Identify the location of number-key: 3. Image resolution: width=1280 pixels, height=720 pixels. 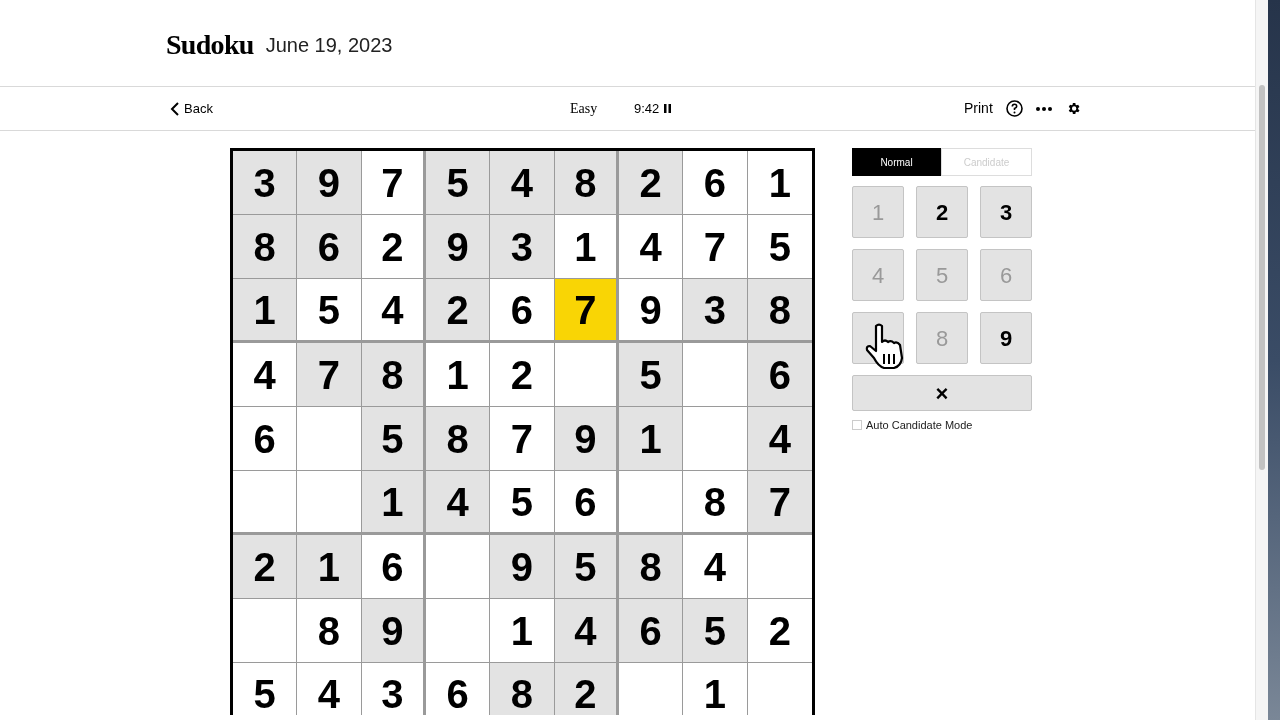
(1006, 212).